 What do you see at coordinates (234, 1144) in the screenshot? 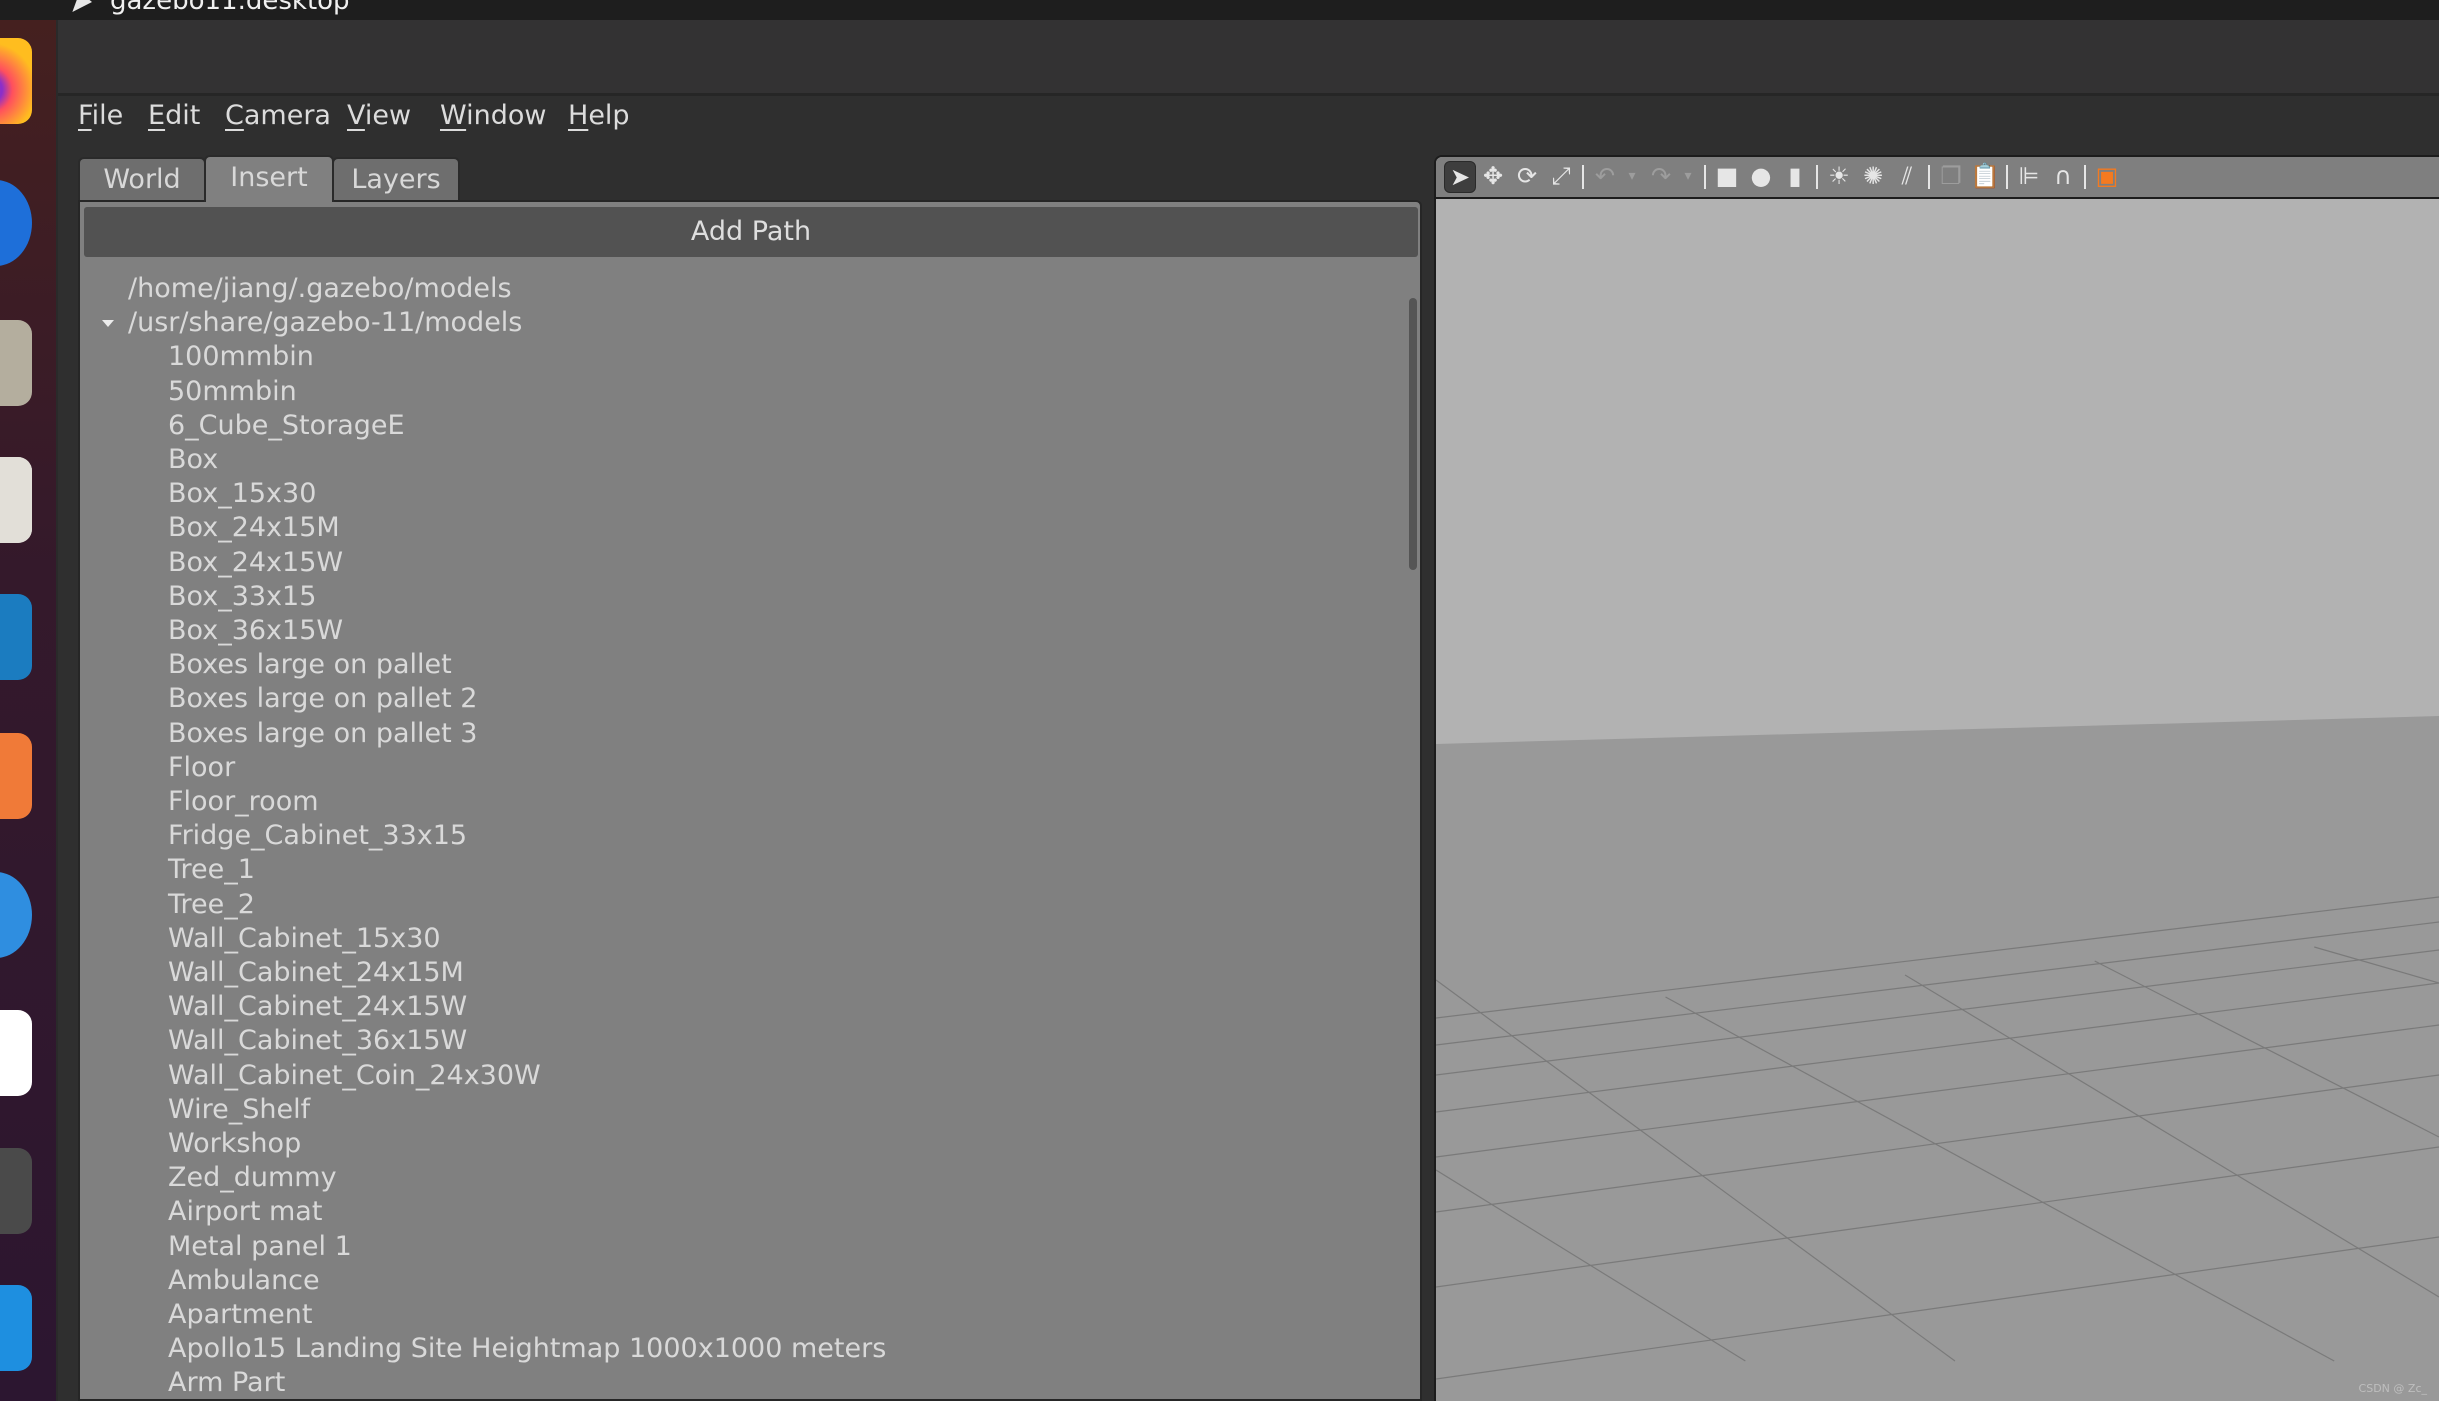
I see `model-list-item: Workshop` at bounding box center [234, 1144].